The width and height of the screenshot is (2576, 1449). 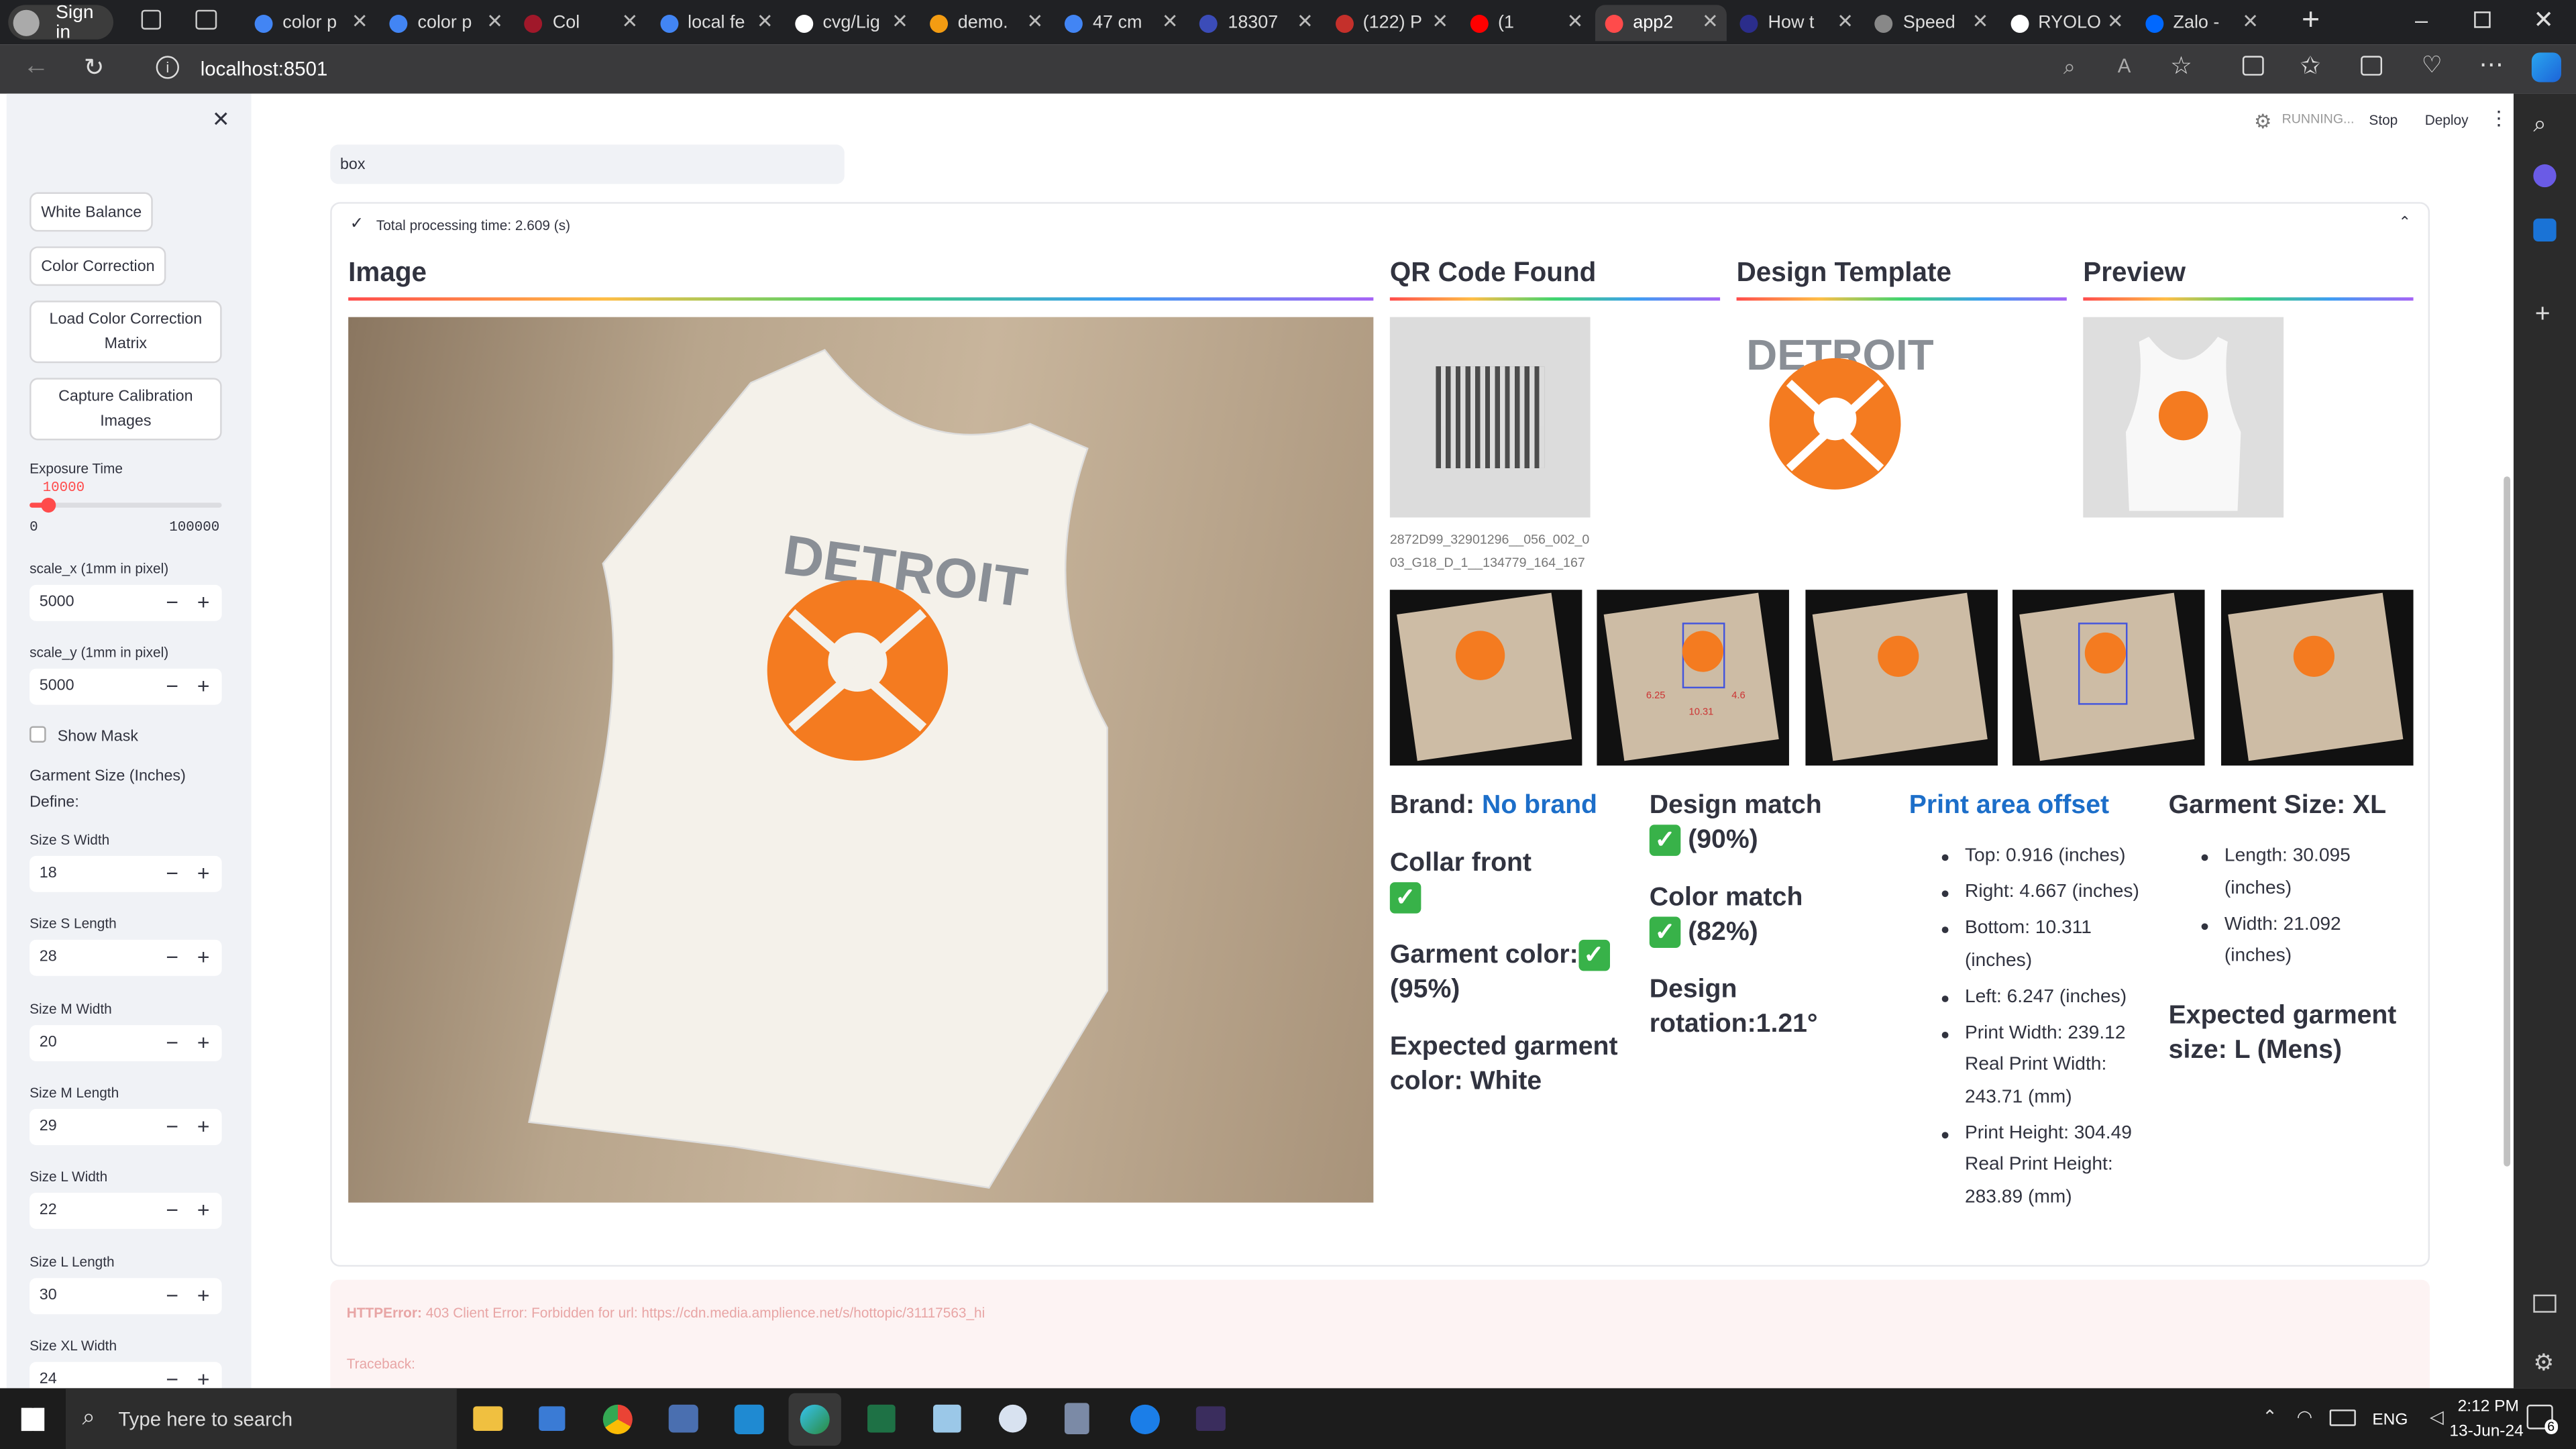 What do you see at coordinates (126, 1295) in the screenshot?
I see `size-field-input: 30 − +` at bounding box center [126, 1295].